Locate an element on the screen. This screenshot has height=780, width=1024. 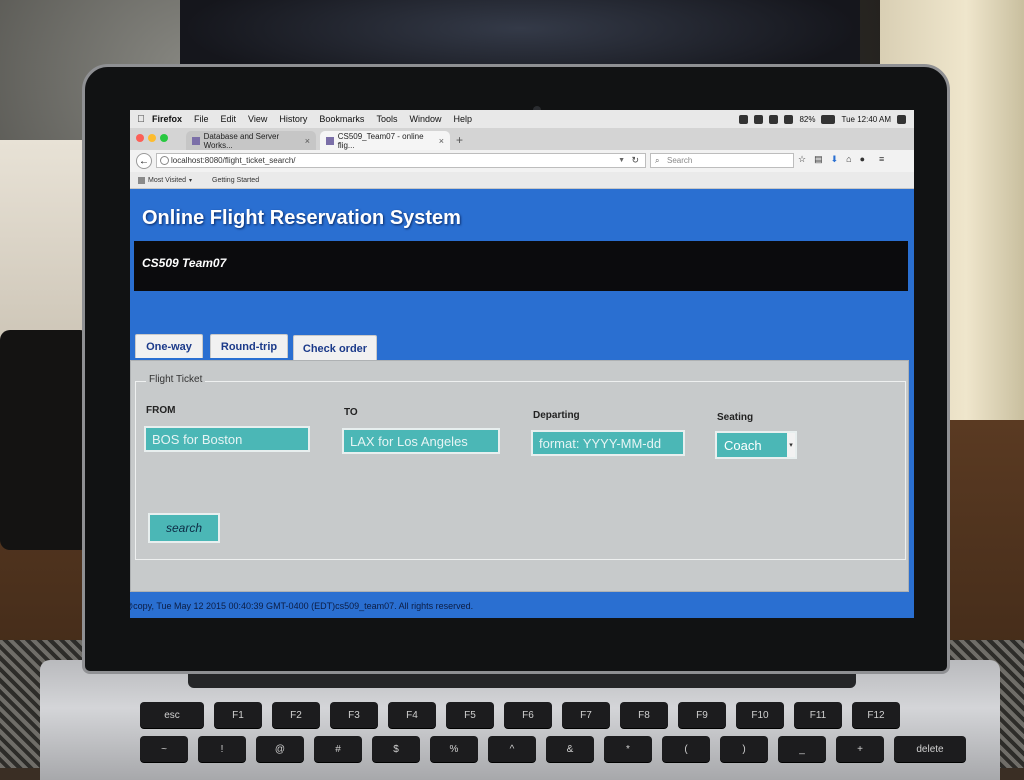
download-icon: ⬇ is located at coordinates (835, 159).